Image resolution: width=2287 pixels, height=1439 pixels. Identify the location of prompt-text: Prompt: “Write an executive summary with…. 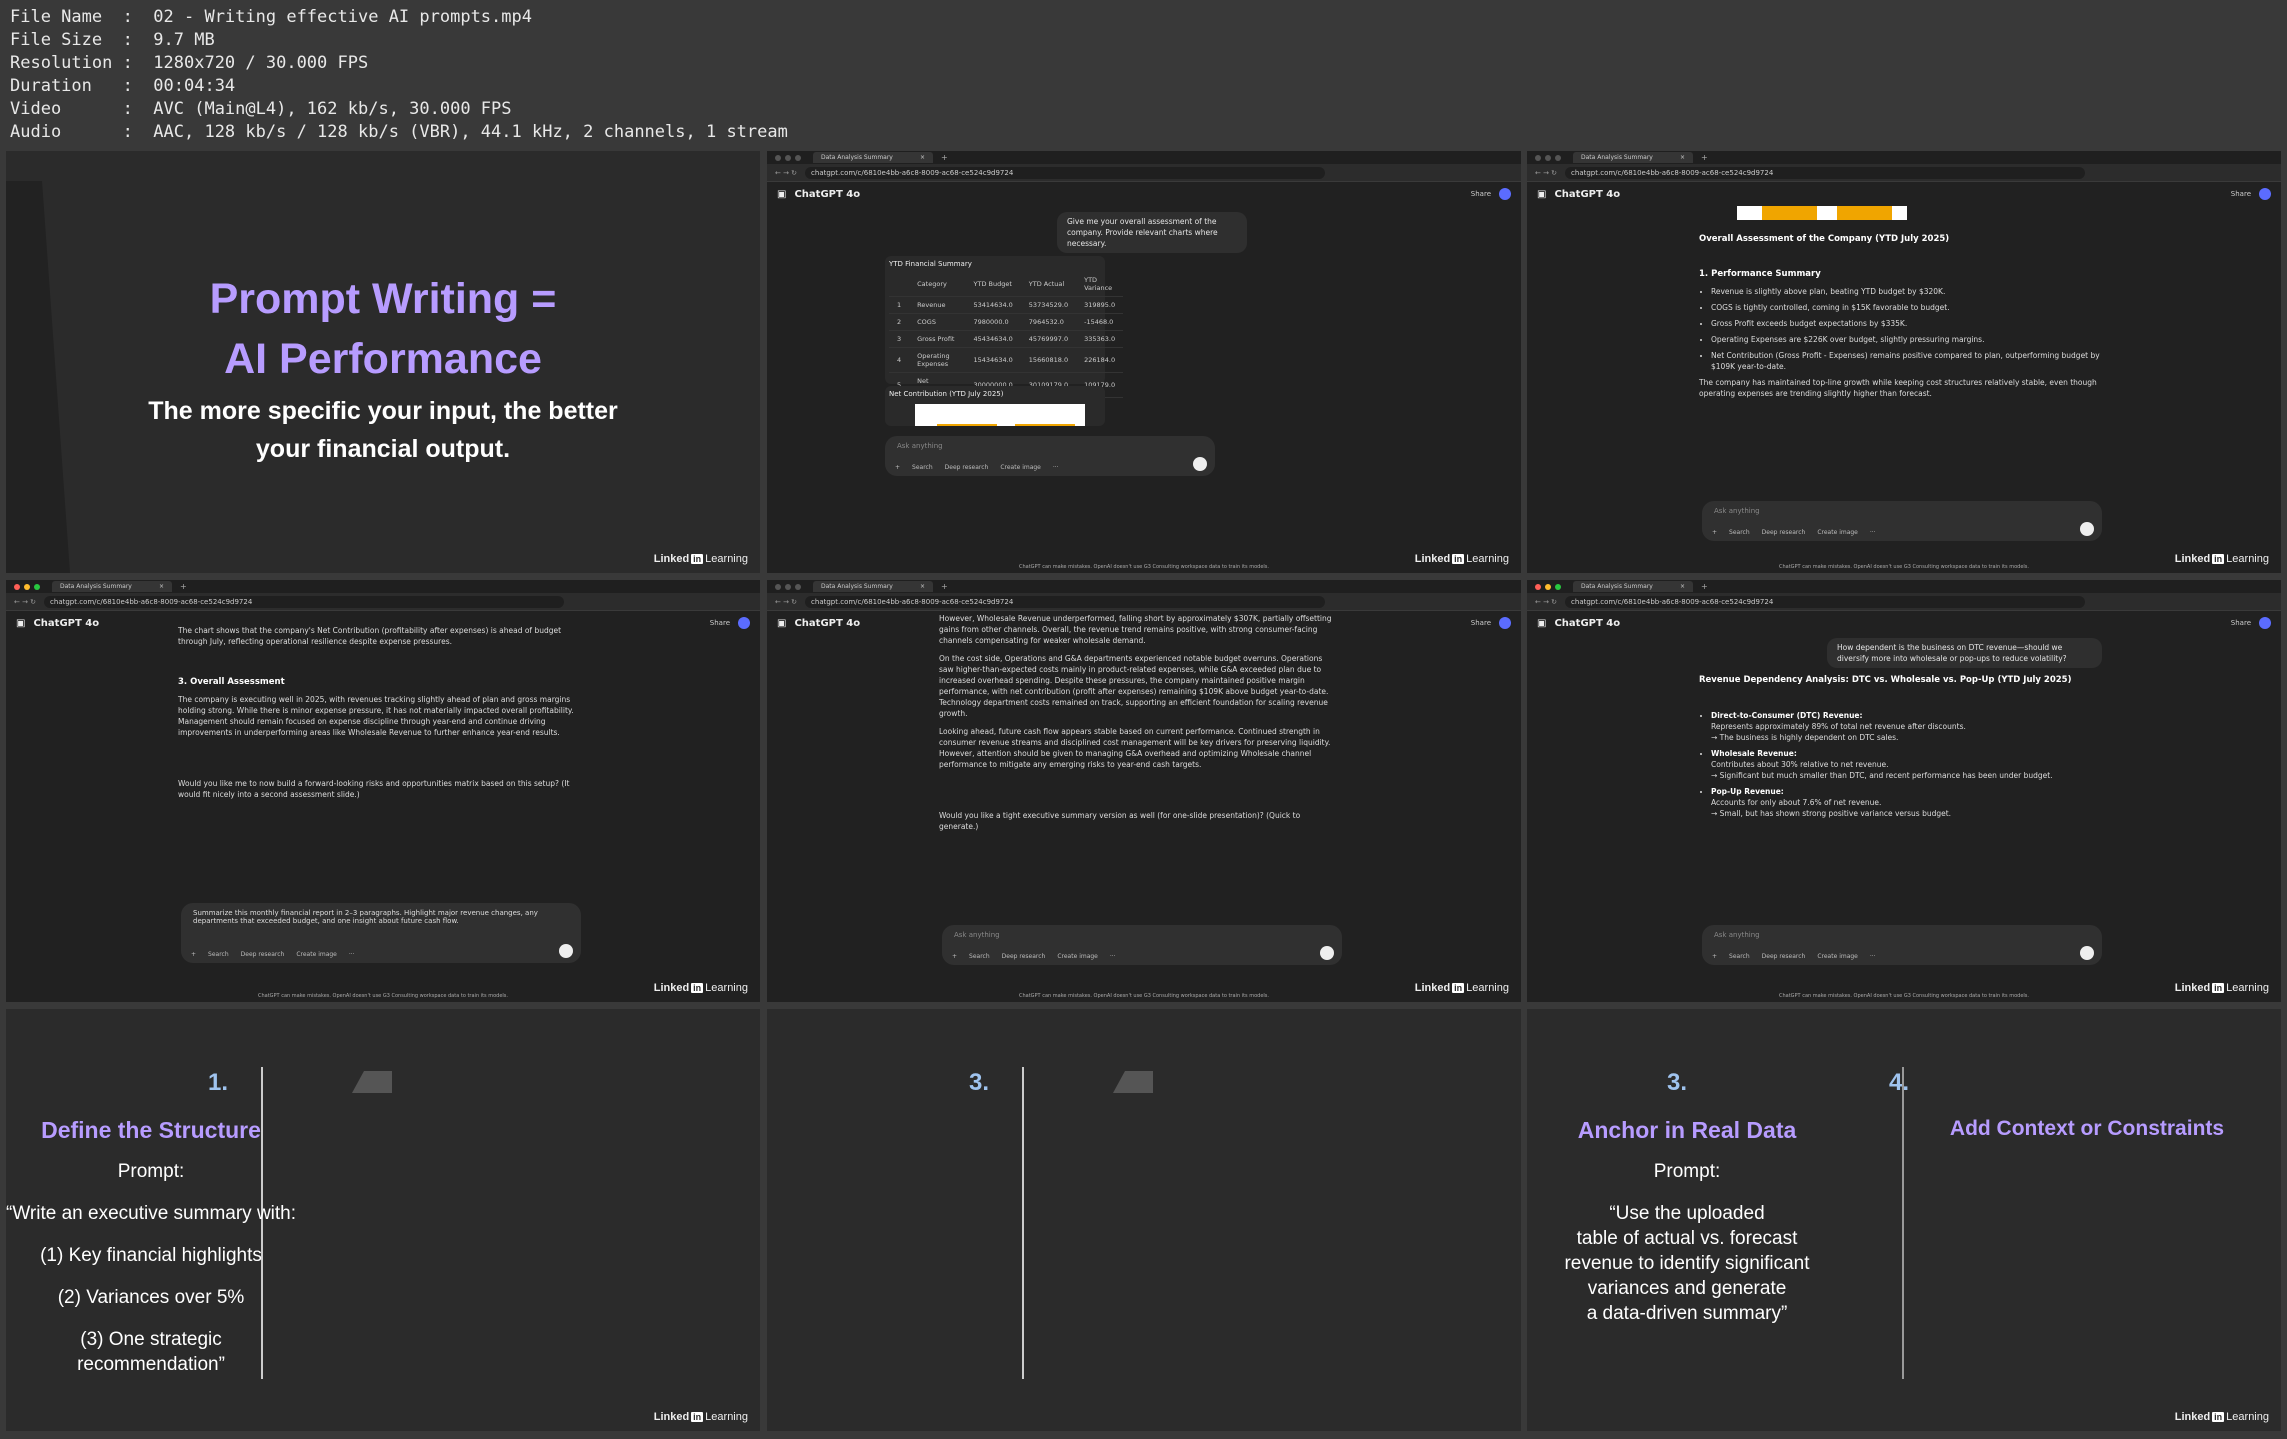
(151, 1268).